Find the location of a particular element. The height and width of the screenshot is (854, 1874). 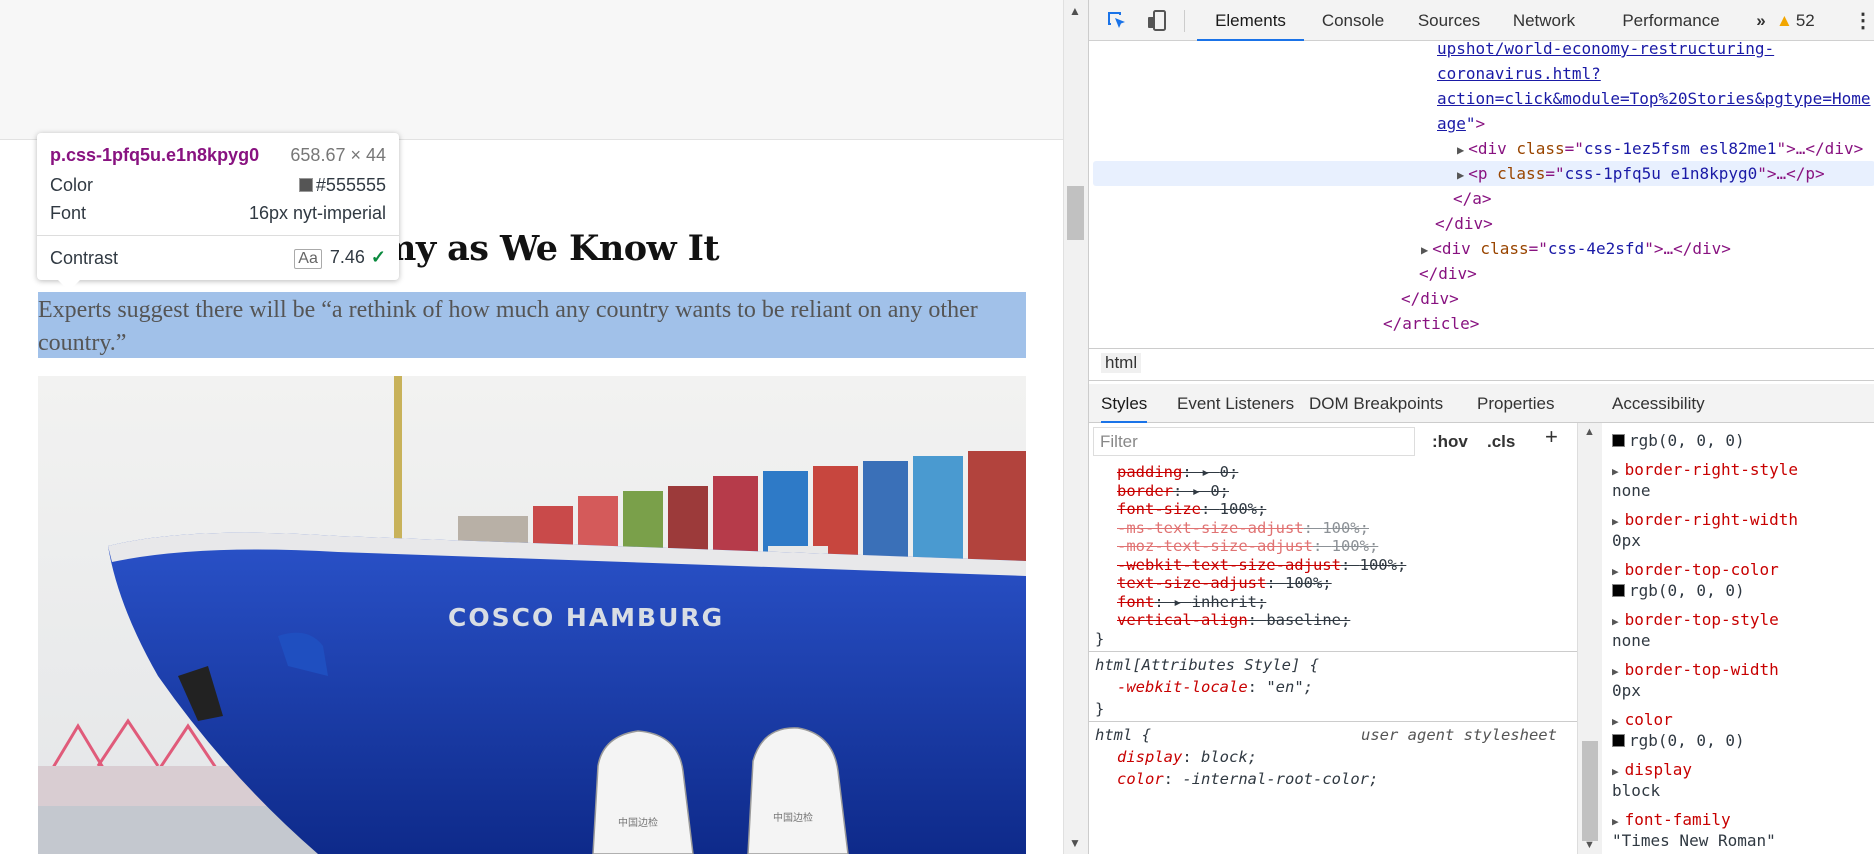

svg-text: 中国边检 is located at coordinates (793, 817).